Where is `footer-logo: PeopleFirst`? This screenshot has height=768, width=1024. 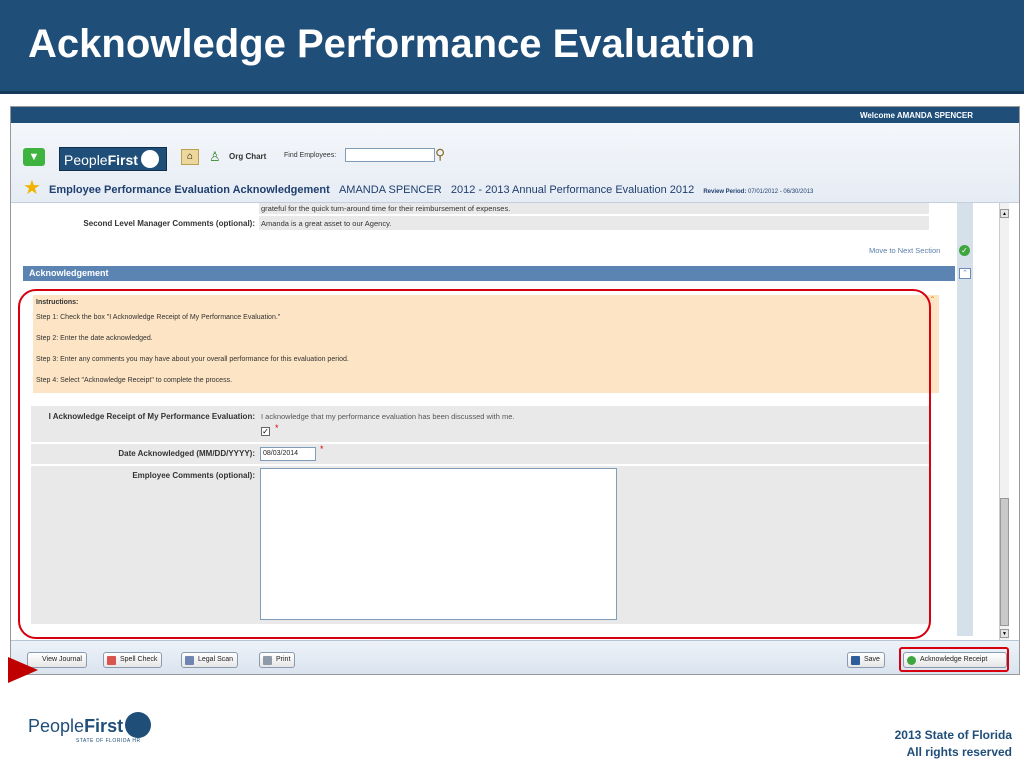 footer-logo: PeopleFirst is located at coordinates (90, 725).